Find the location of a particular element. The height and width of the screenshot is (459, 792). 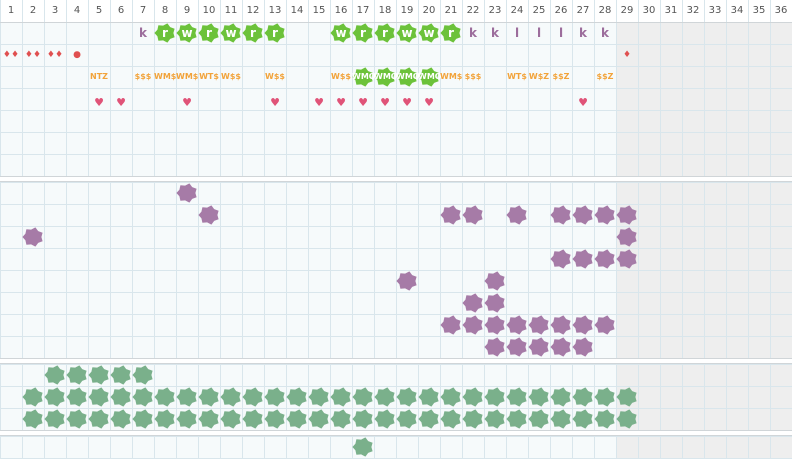

day-header-13: 13 is located at coordinates (275, 11).